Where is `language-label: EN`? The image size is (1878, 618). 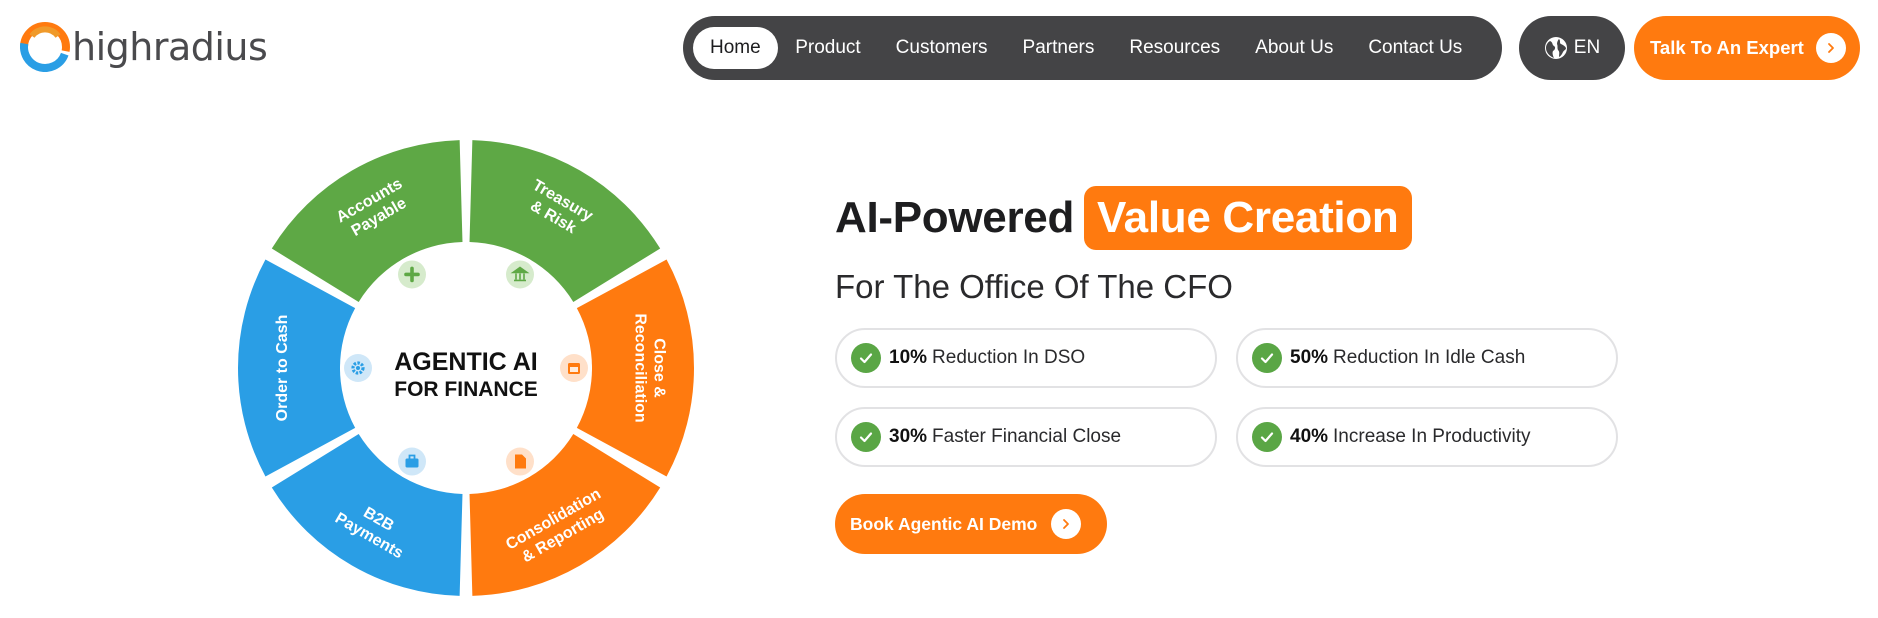
language-label: EN is located at coordinates (1587, 47).